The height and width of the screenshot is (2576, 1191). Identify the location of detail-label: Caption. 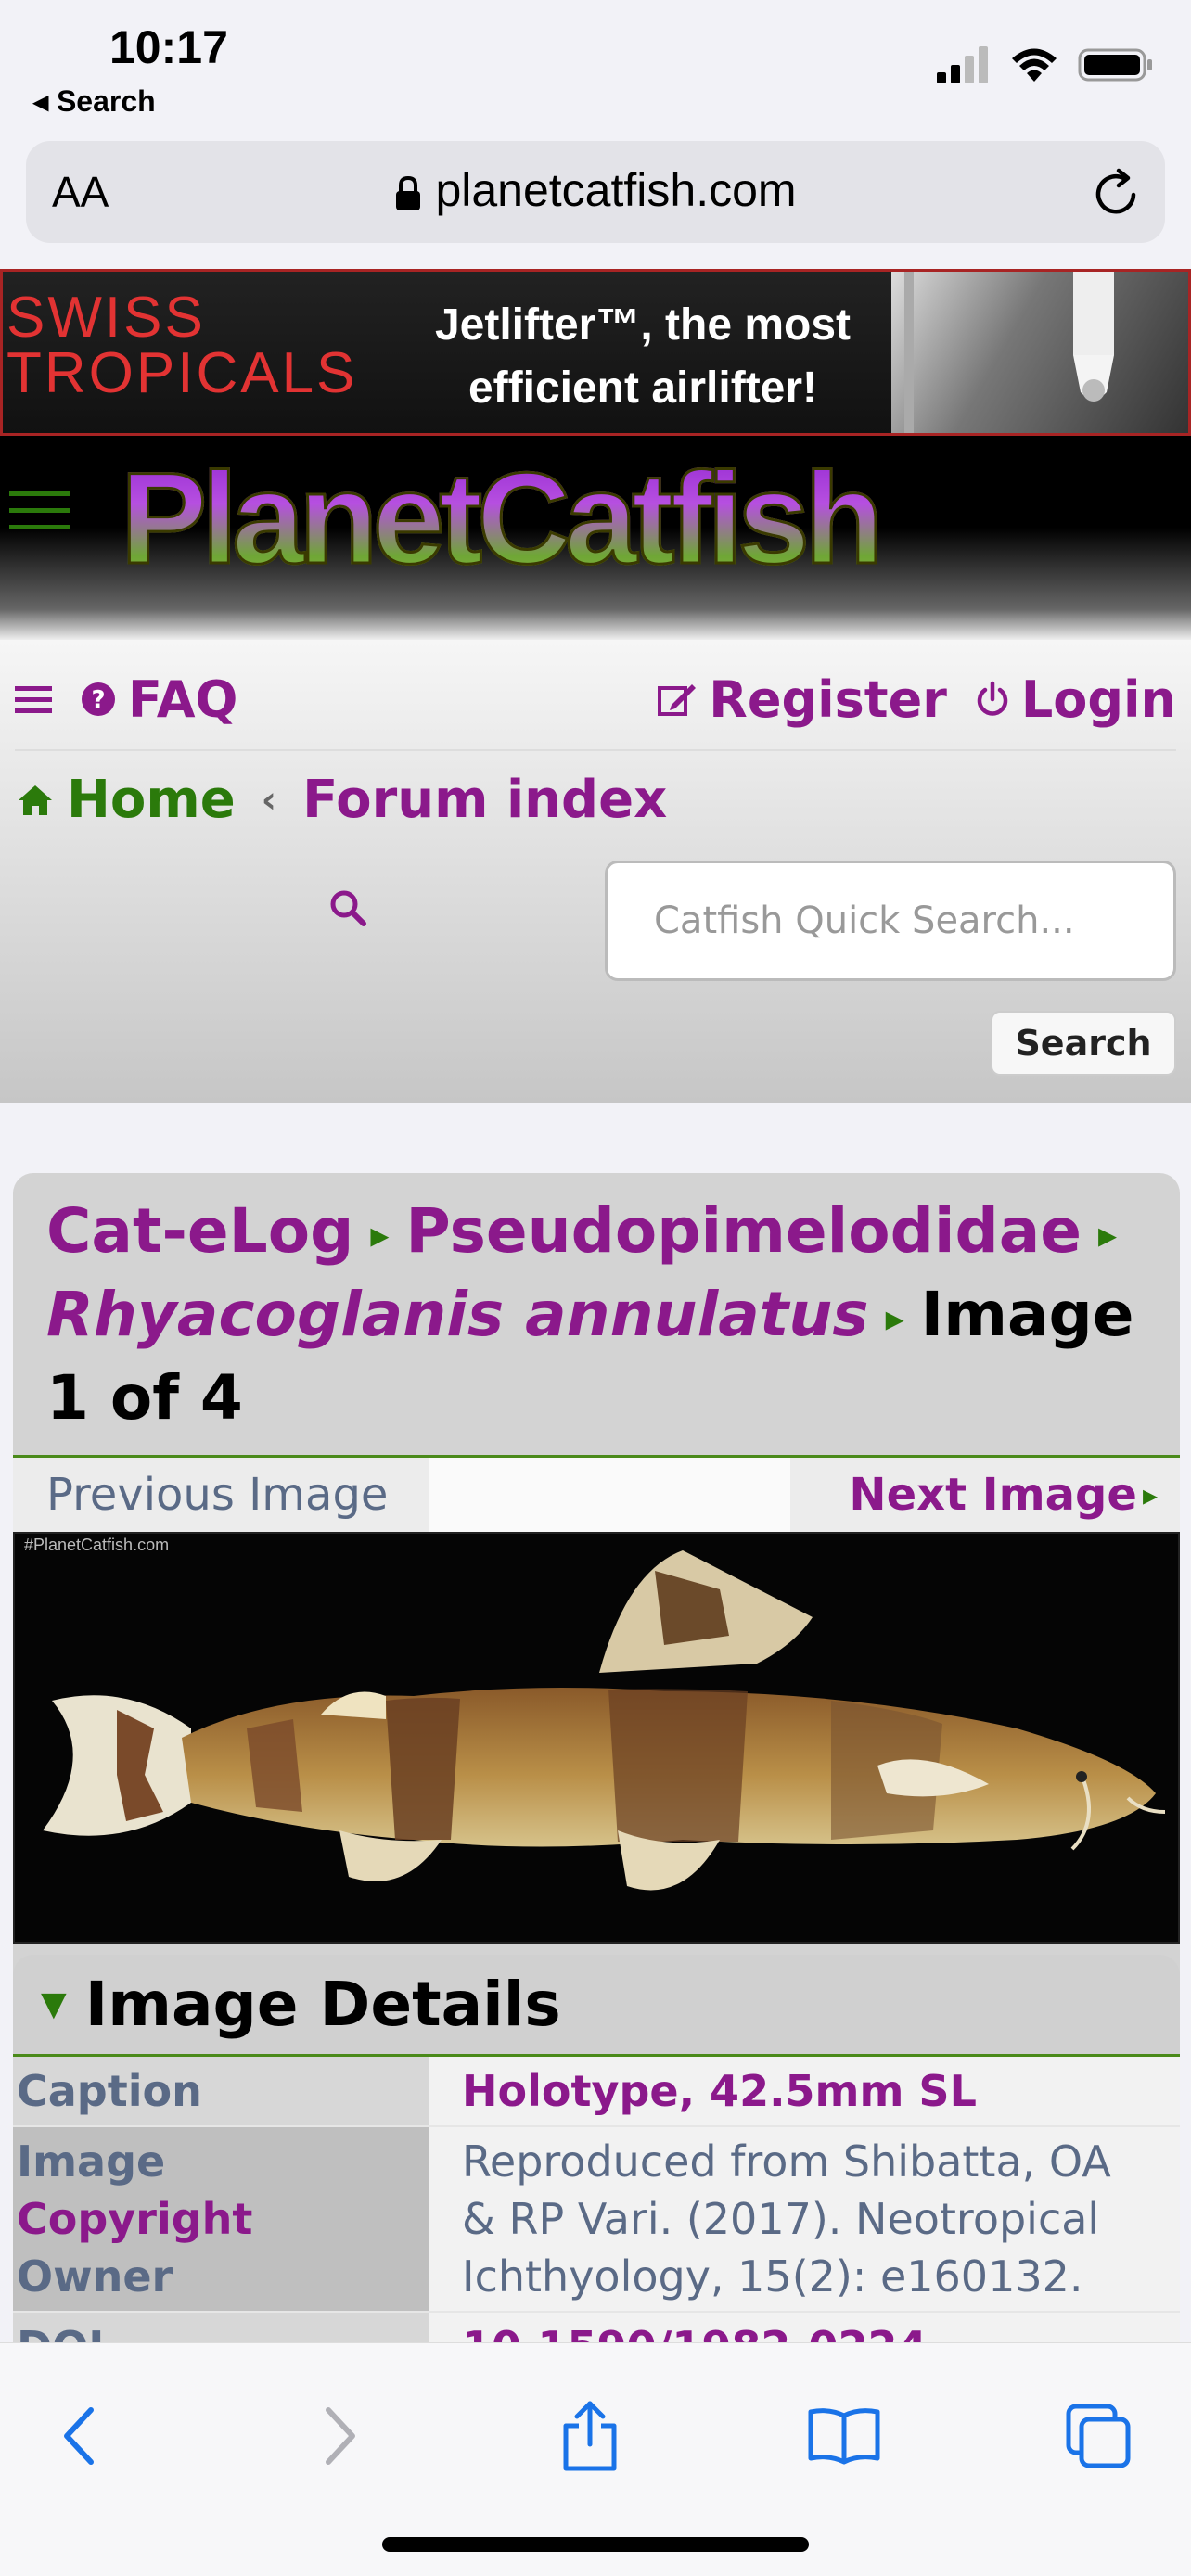
(221, 2090).